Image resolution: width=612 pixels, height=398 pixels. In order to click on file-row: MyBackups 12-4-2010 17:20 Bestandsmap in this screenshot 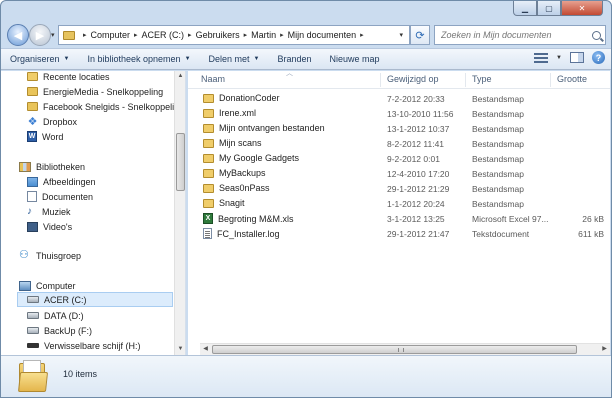, I will do `click(402, 174)`.